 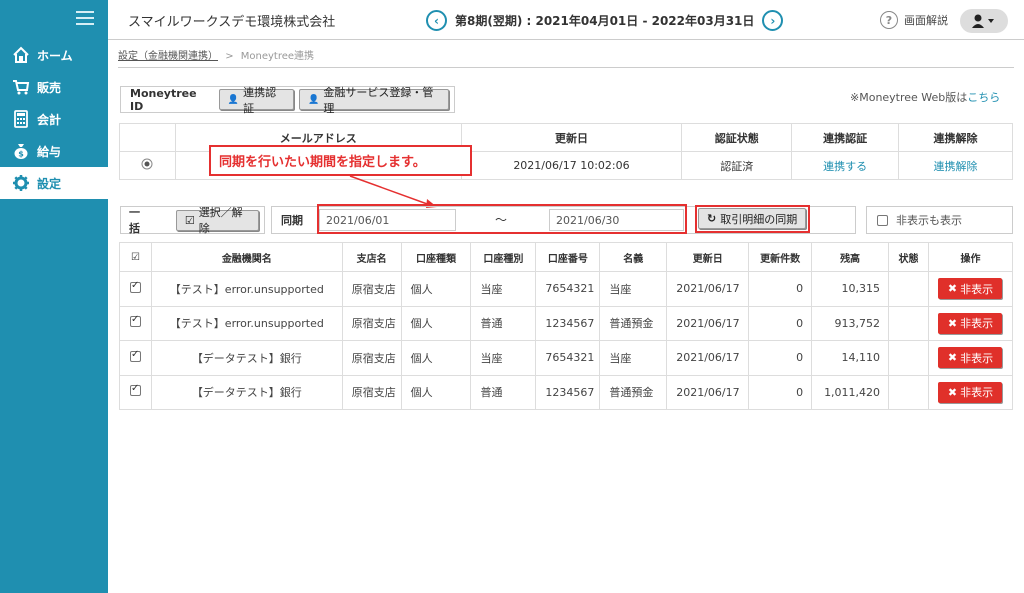 What do you see at coordinates (850, 257) in the screenshot?
I see `col-header-balance: 残高` at bounding box center [850, 257].